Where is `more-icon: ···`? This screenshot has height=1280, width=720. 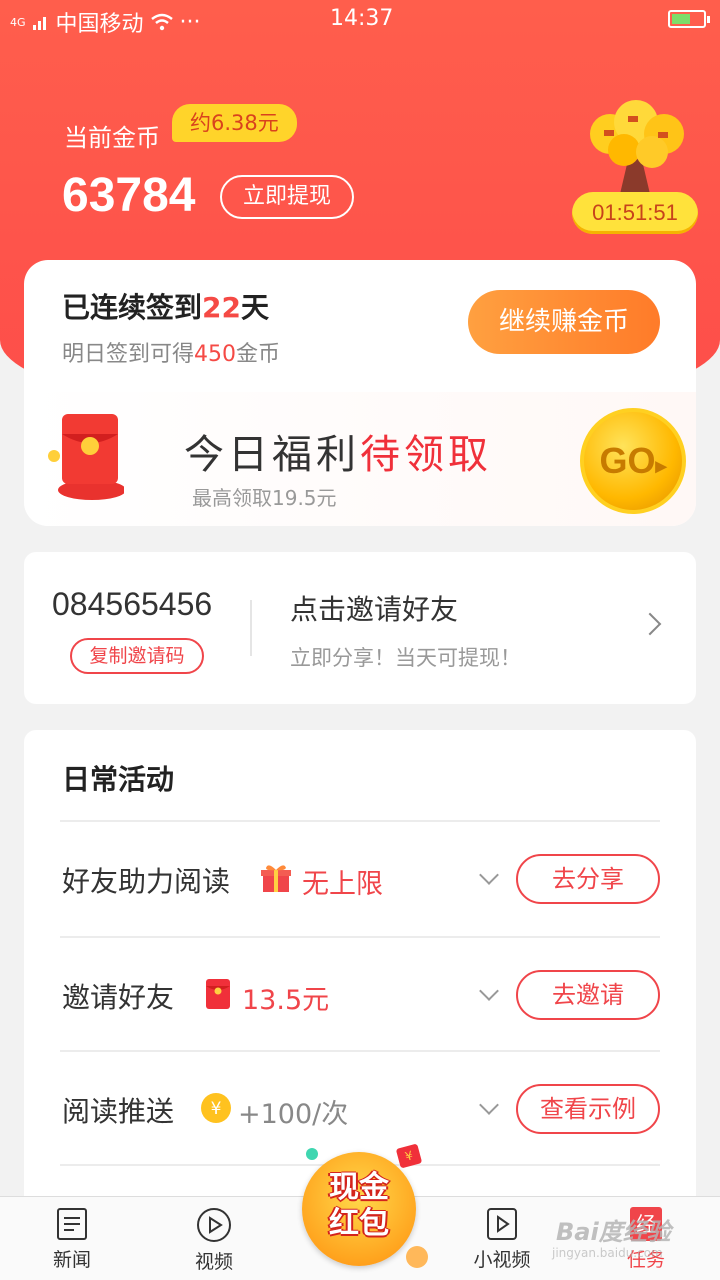
more-icon: ··· is located at coordinates (190, 22).